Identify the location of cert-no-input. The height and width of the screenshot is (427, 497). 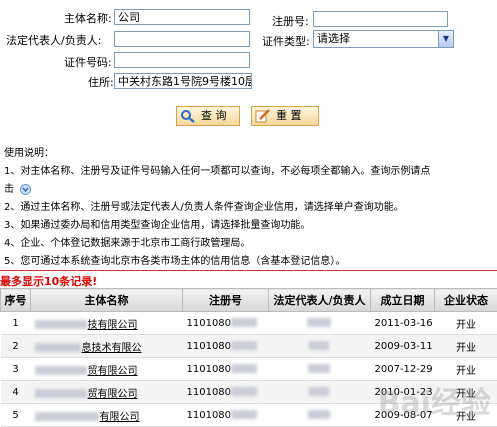
(182, 60).